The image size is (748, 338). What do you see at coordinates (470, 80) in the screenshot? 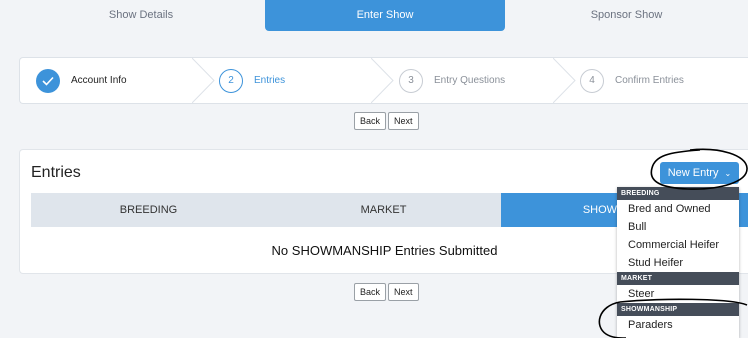
I see `step-label: Entry Questions` at bounding box center [470, 80].